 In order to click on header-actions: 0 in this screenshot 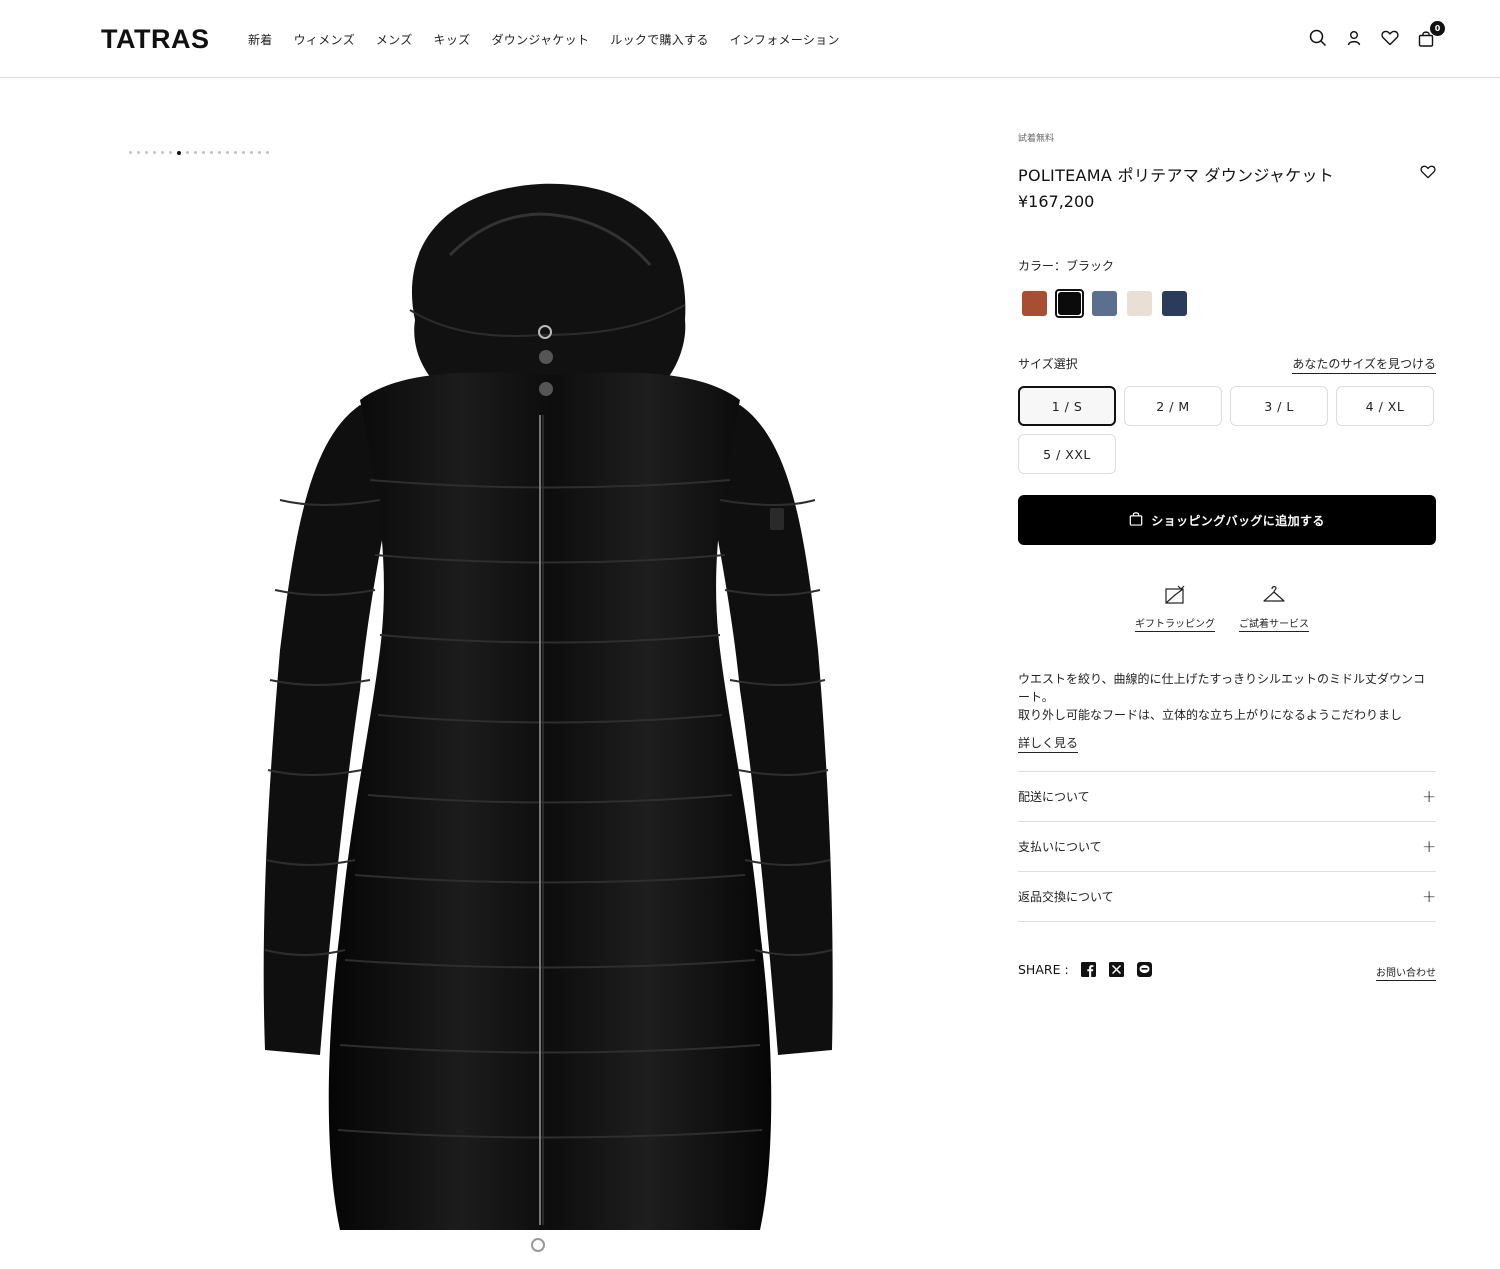, I will do `click(1376, 34)`.